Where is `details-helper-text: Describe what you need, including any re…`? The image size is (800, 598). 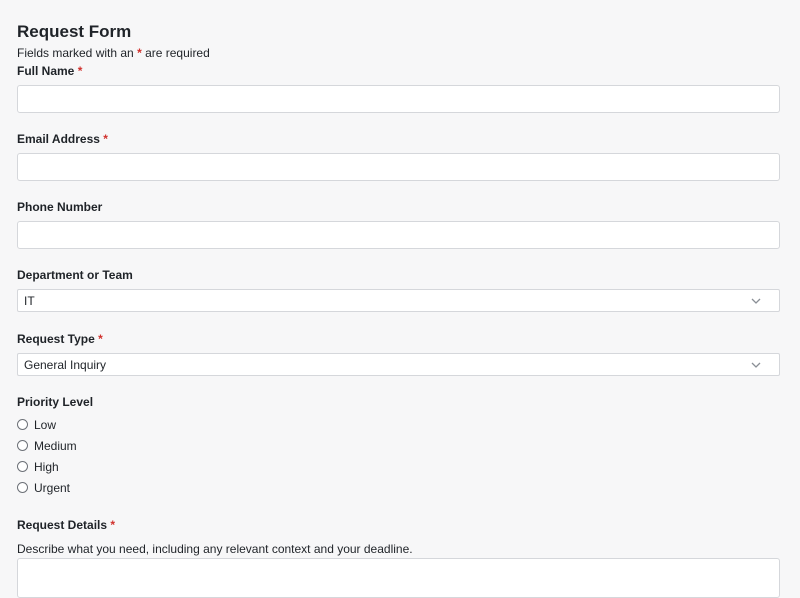
details-helper-text: Describe what you need, including any re… is located at coordinates (215, 549).